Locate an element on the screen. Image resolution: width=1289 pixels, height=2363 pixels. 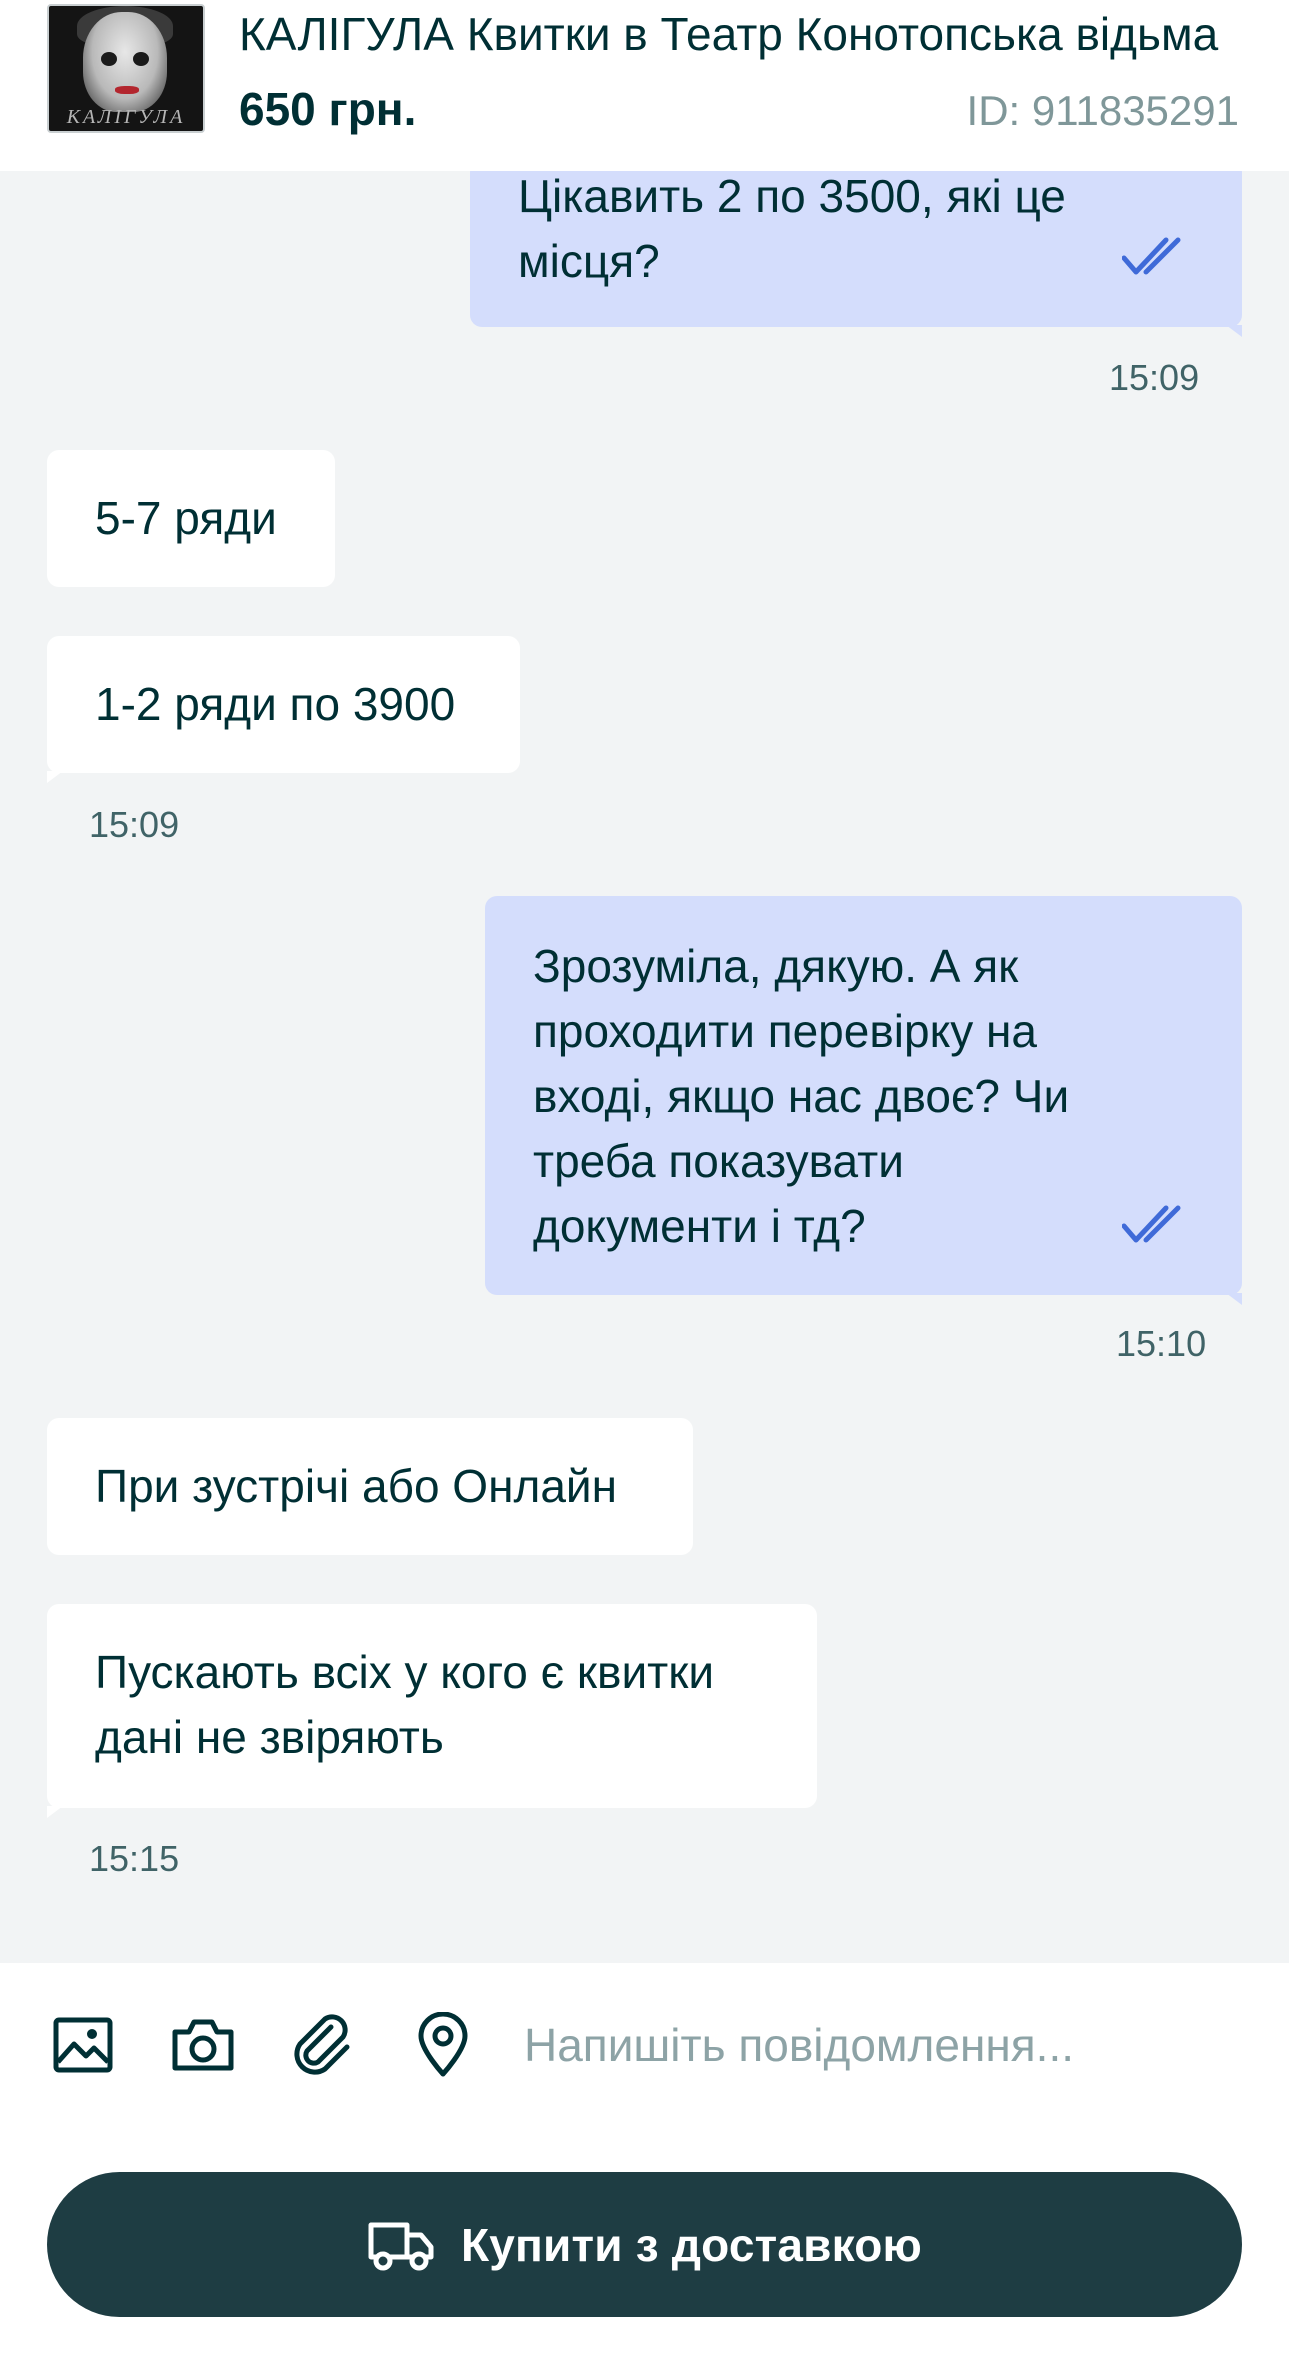
message-text: Цікавить 2 по 3500, які це місця? is located at coordinates (792, 228).